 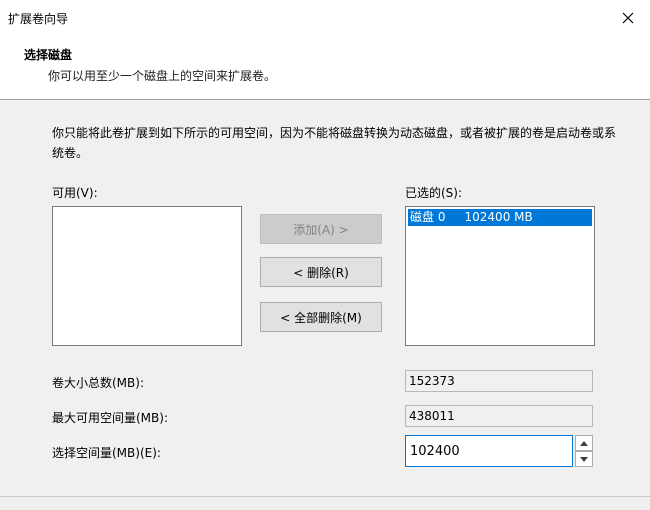 I want to click on spin-up-button, so click(x=584, y=443).